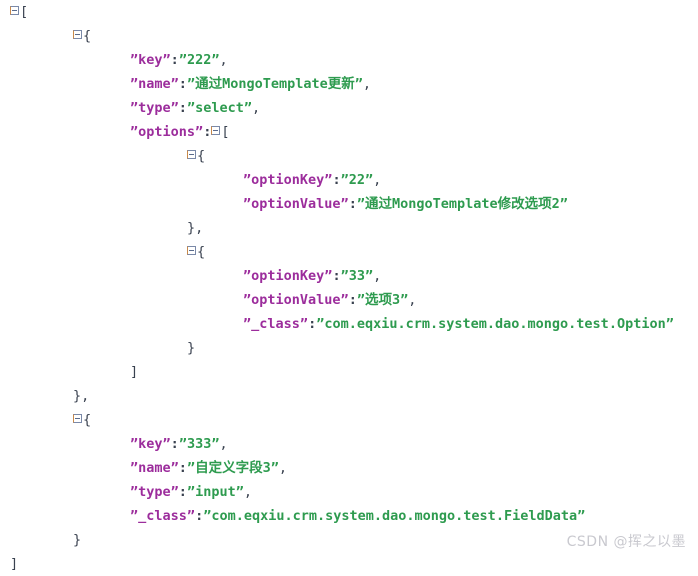  I want to click on json-line: [, so click(349, 12).